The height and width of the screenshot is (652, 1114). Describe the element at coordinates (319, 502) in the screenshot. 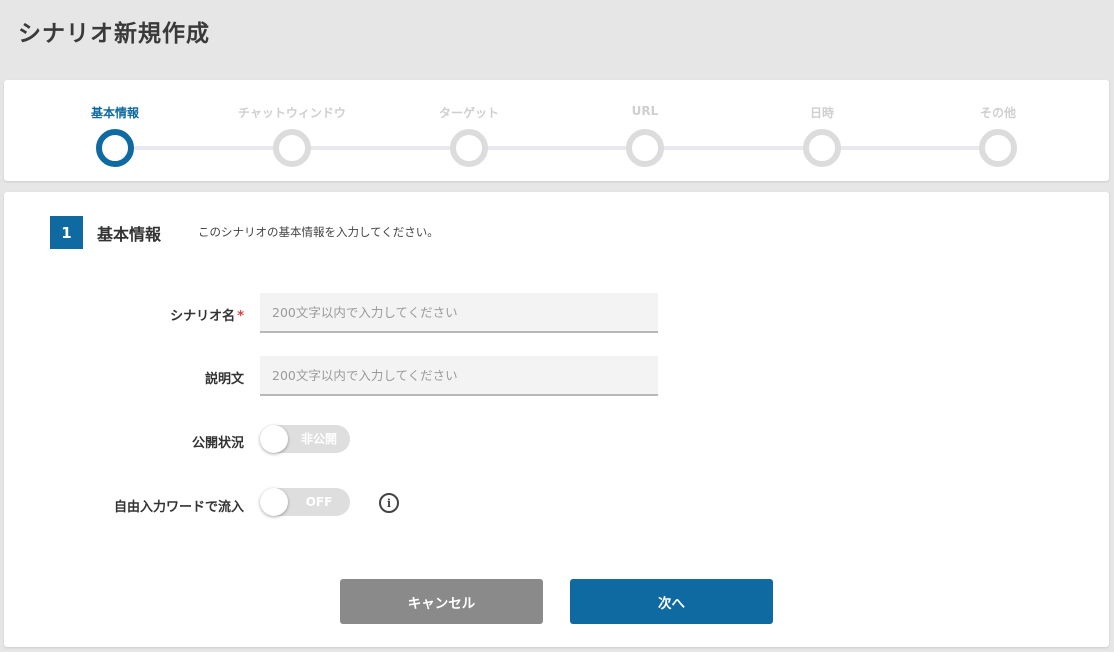

I see `toggle-text: OFF` at that location.